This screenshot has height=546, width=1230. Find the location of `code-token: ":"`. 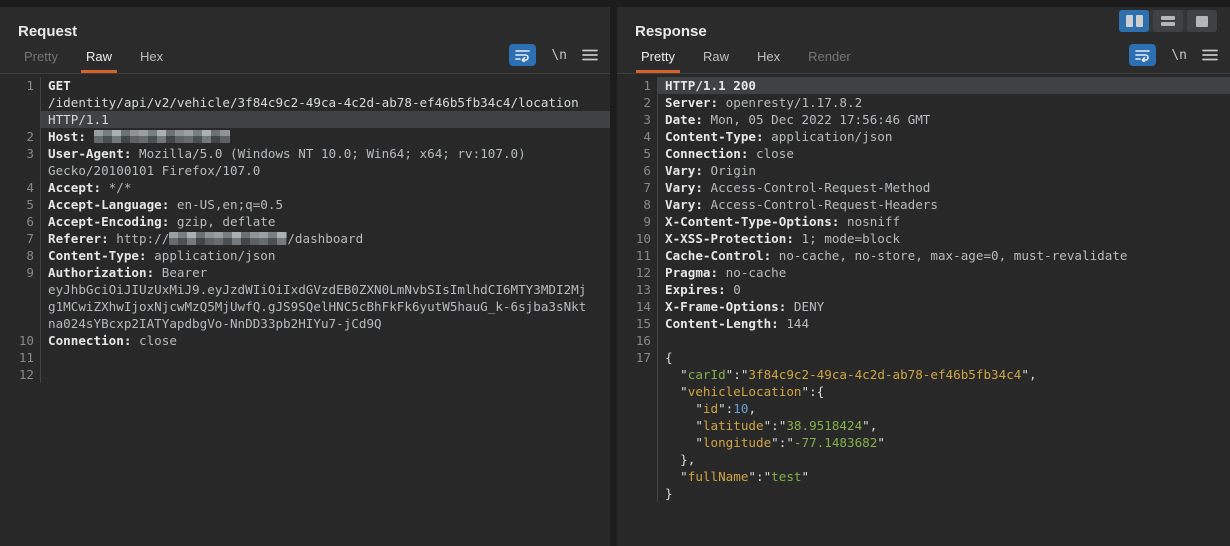

code-token: ":" is located at coordinates (775, 425).